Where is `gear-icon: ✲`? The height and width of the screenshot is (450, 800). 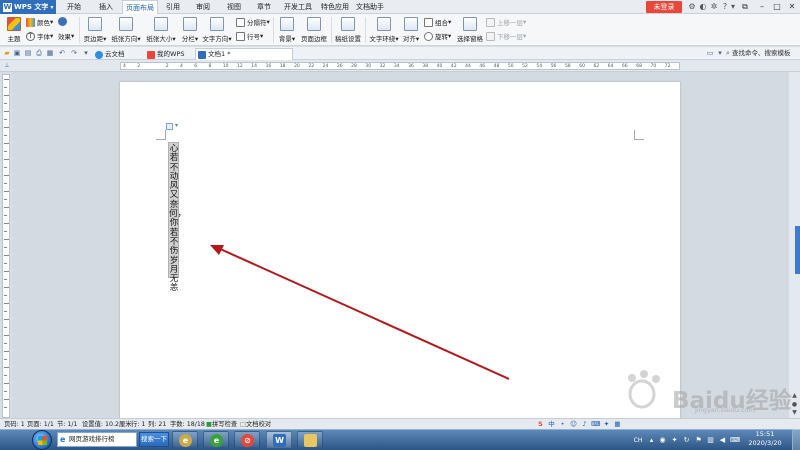 gear-icon: ✲ is located at coordinates (714, 7).